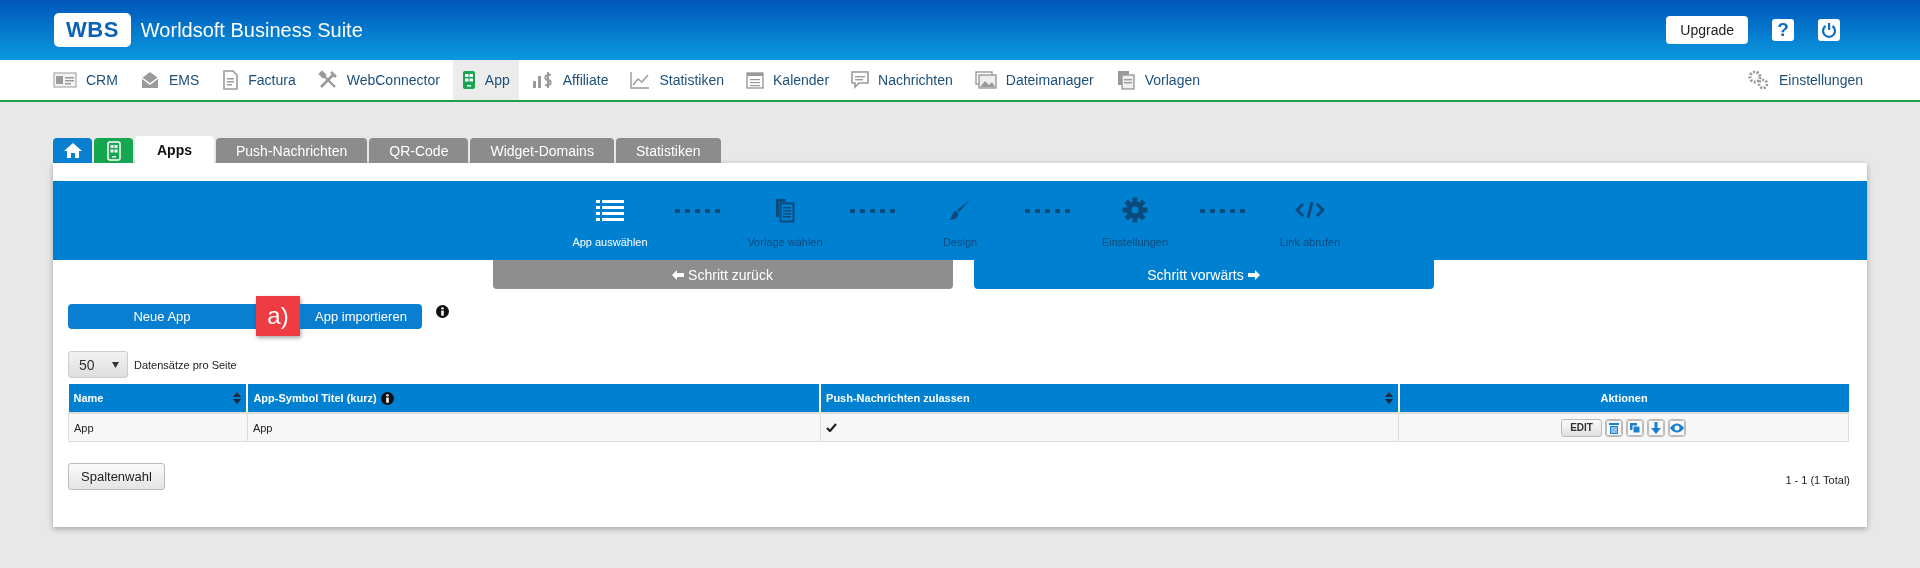 The height and width of the screenshot is (568, 1920). I want to click on page-size-label: Datensätze pro Seite, so click(185, 364).